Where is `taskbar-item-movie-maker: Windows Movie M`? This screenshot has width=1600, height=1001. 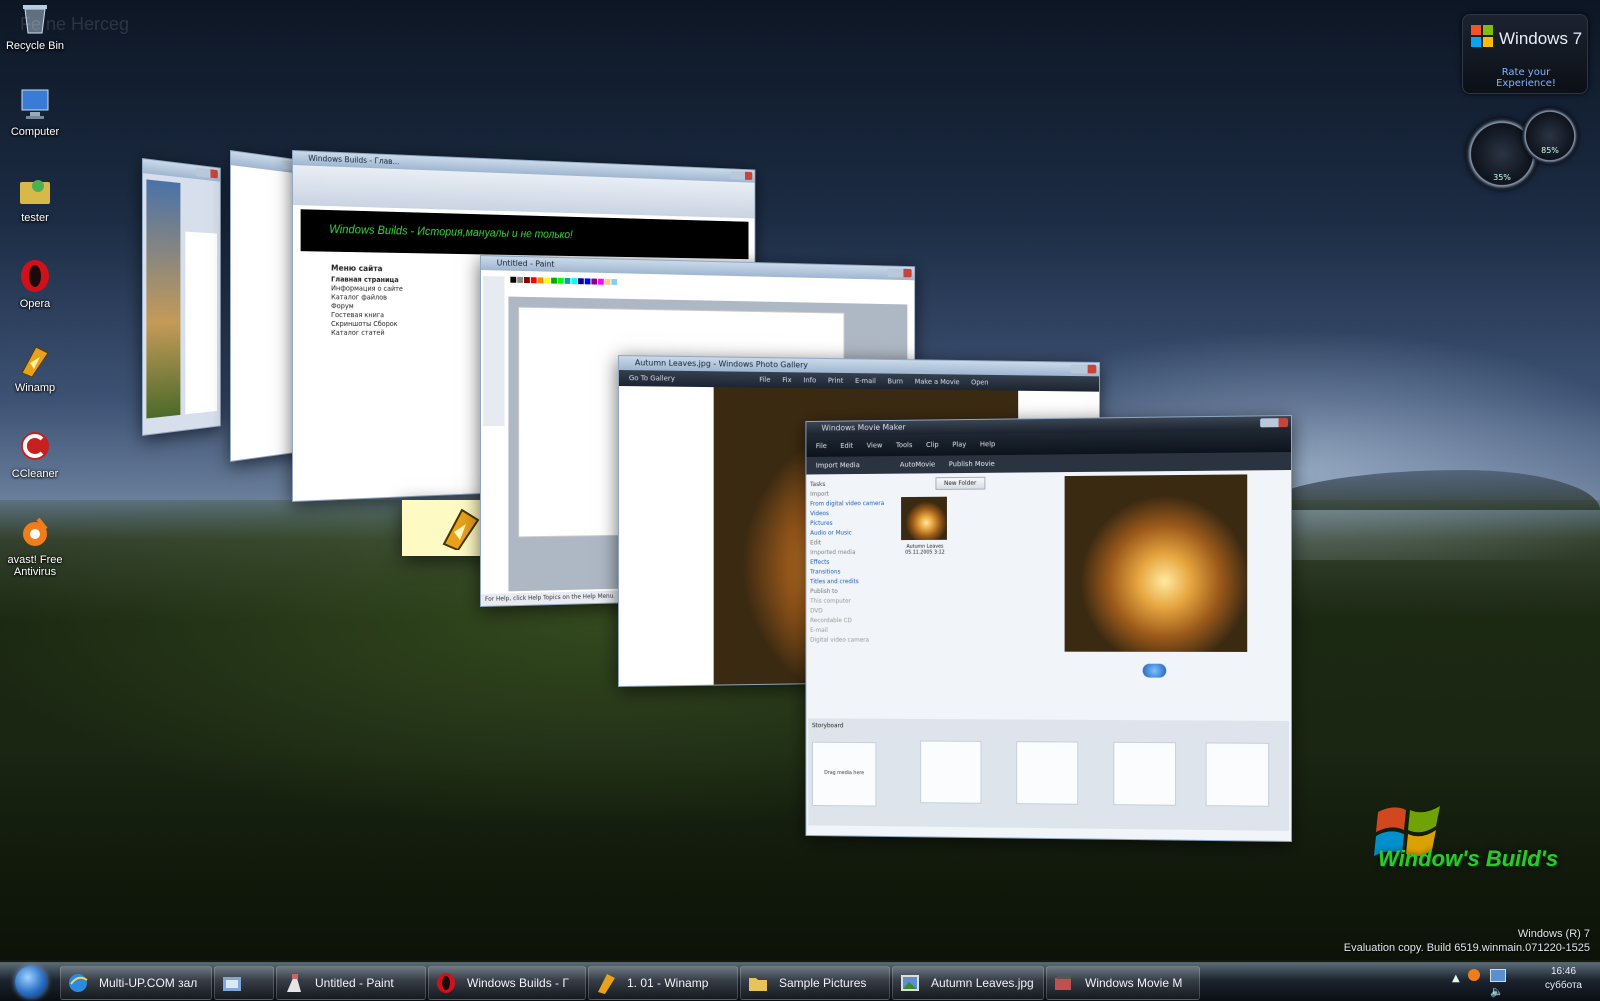 taskbar-item-movie-maker: Windows Movie M is located at coordinates (1123, 983).